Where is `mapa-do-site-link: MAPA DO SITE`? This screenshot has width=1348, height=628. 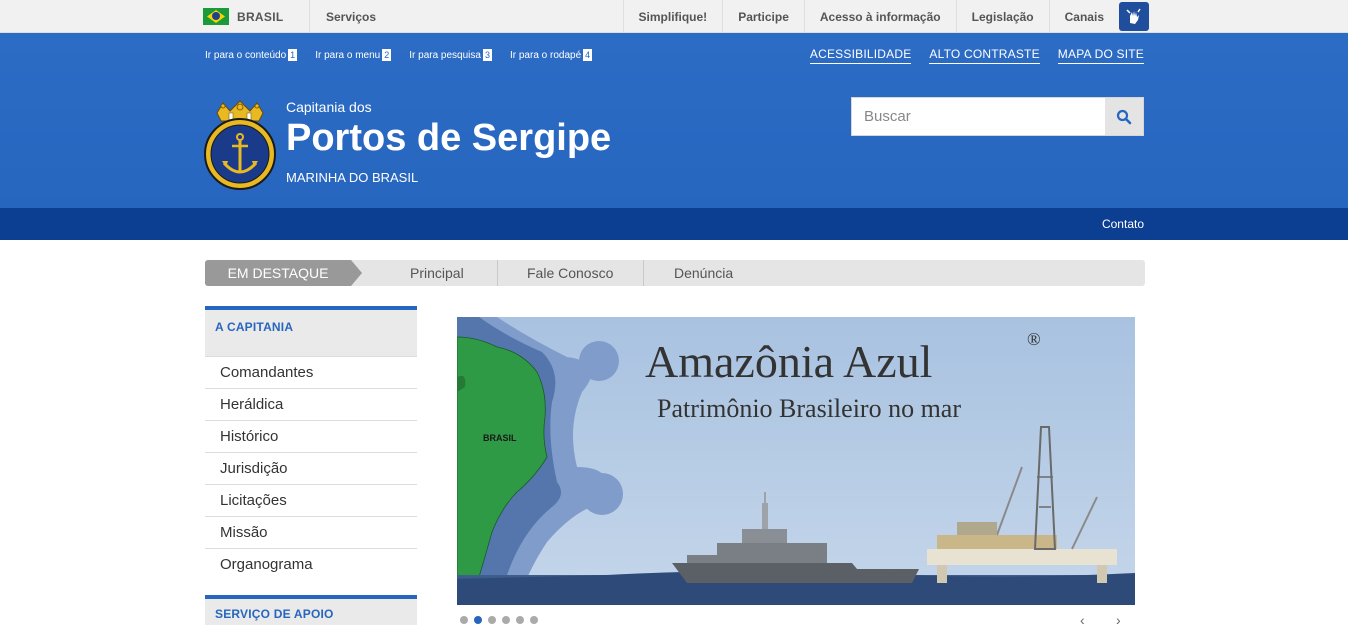 mapa-do-site-link: MAPA DO SITE is located at coordinates (1100, 55).